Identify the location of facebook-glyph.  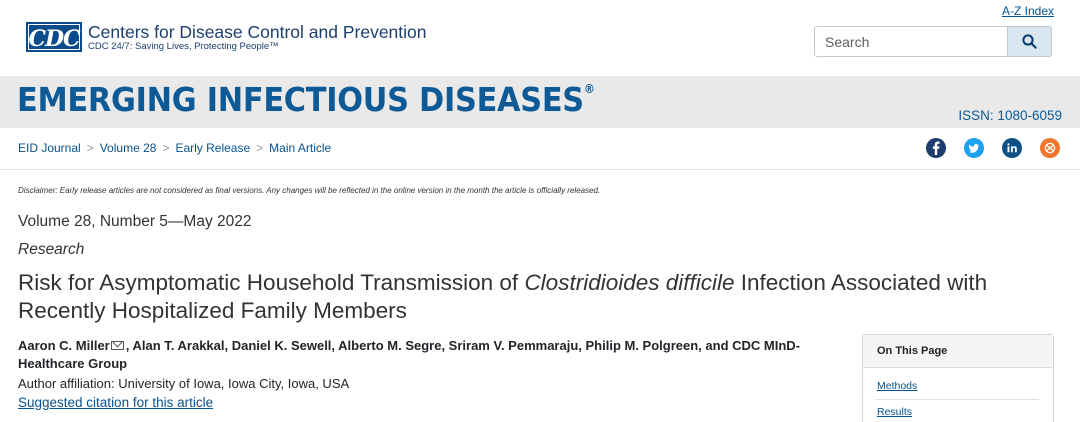
(936, 148).